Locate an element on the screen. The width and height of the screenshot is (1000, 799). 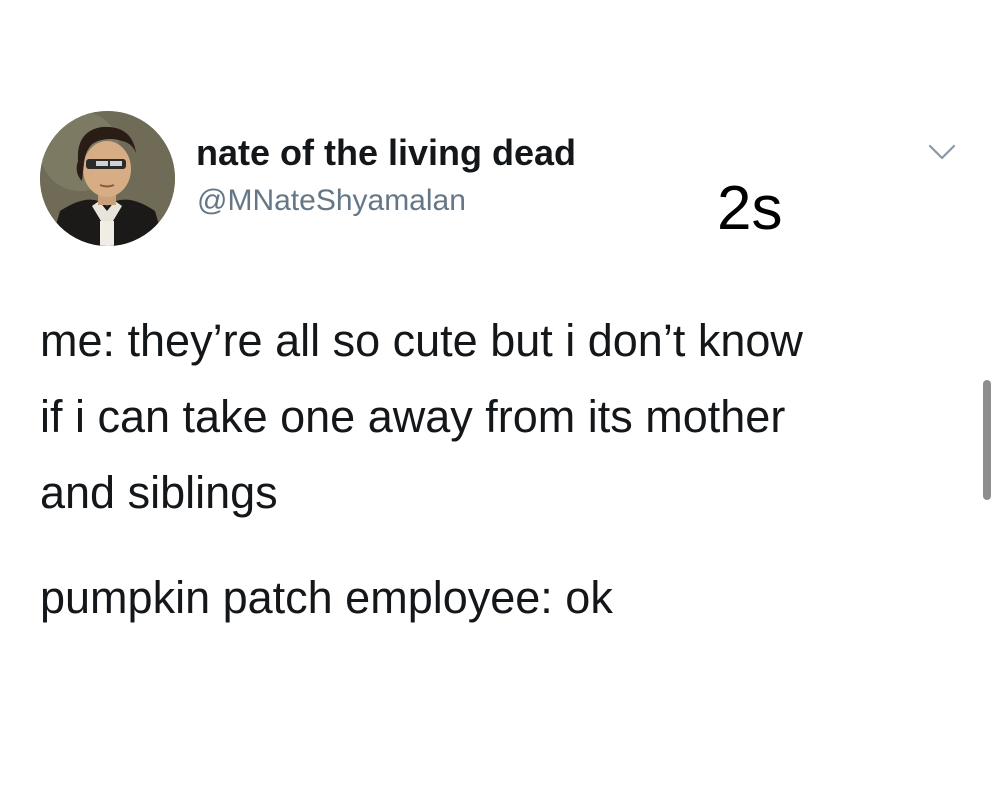
avatar is located at coordinates (107, 178).